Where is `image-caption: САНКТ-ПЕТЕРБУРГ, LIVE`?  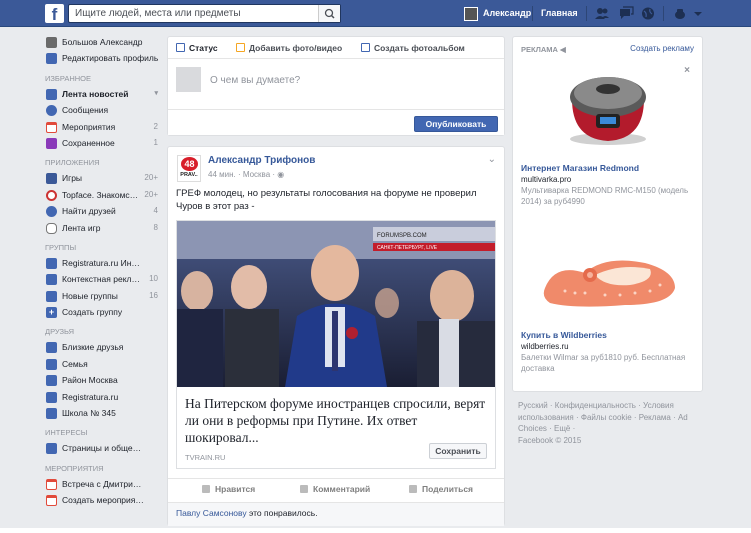
image-caption: САНКТ-ПЕТЕРБУРГ, LIVE is located at coordinates (407, 248).